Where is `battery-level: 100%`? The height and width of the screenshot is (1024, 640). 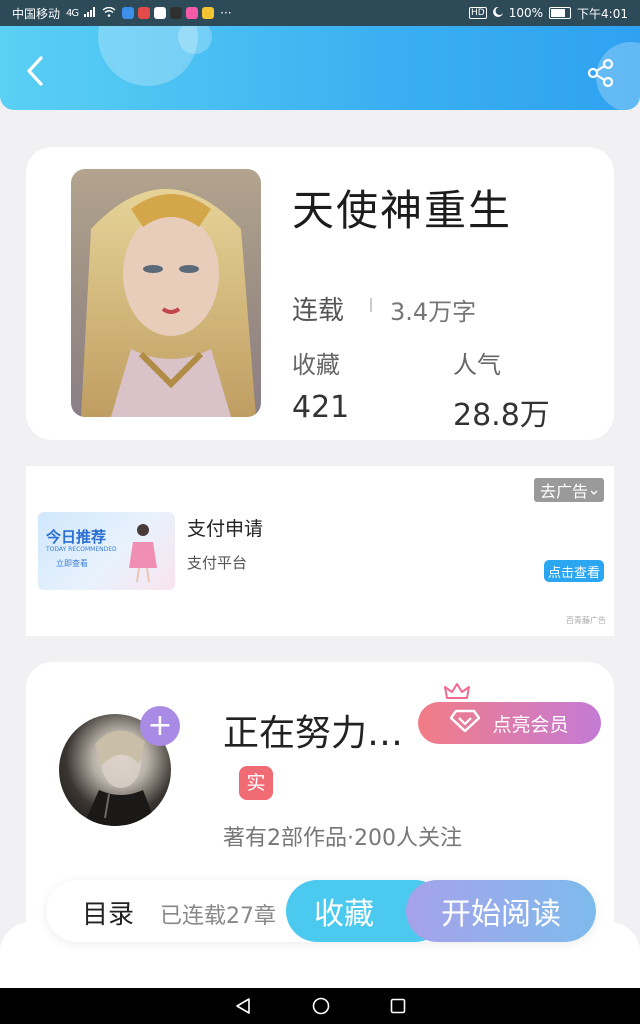
battery-level: 100% is located at coordinates (526, 13).